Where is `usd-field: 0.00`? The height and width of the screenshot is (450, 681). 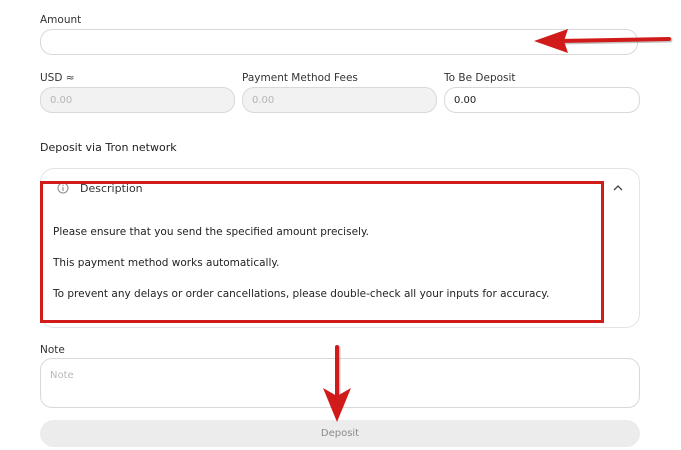 usd-field: 0.00 is located at coordinates (137, 100).